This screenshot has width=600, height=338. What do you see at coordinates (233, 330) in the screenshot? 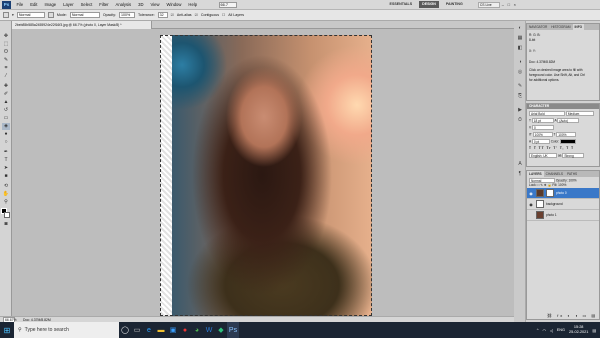
I see `photoshop-taskbar-icon: Ps` at bounding box center [233, 330].